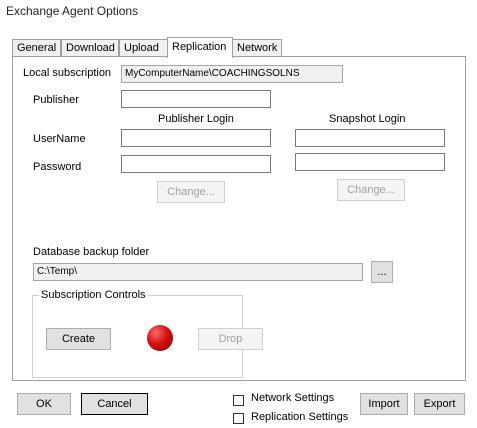 The width and height of the screenshot is (477, 428). Describe the element at coordinates (44, 404) in the screenshot. I see `ok-button: OK` at that location.